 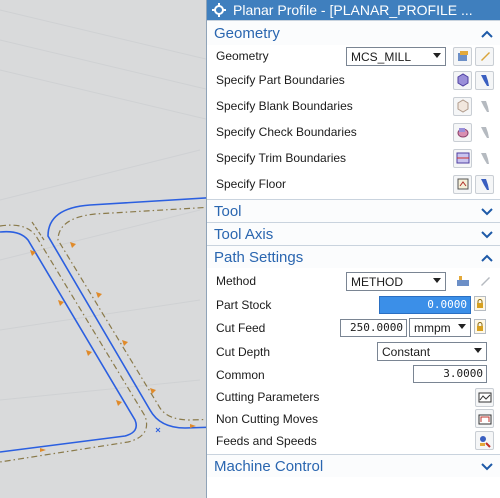 I want to click on cut-feed-row: Cut Feed 250.0000 mmpm, so click(x=353, y=327).